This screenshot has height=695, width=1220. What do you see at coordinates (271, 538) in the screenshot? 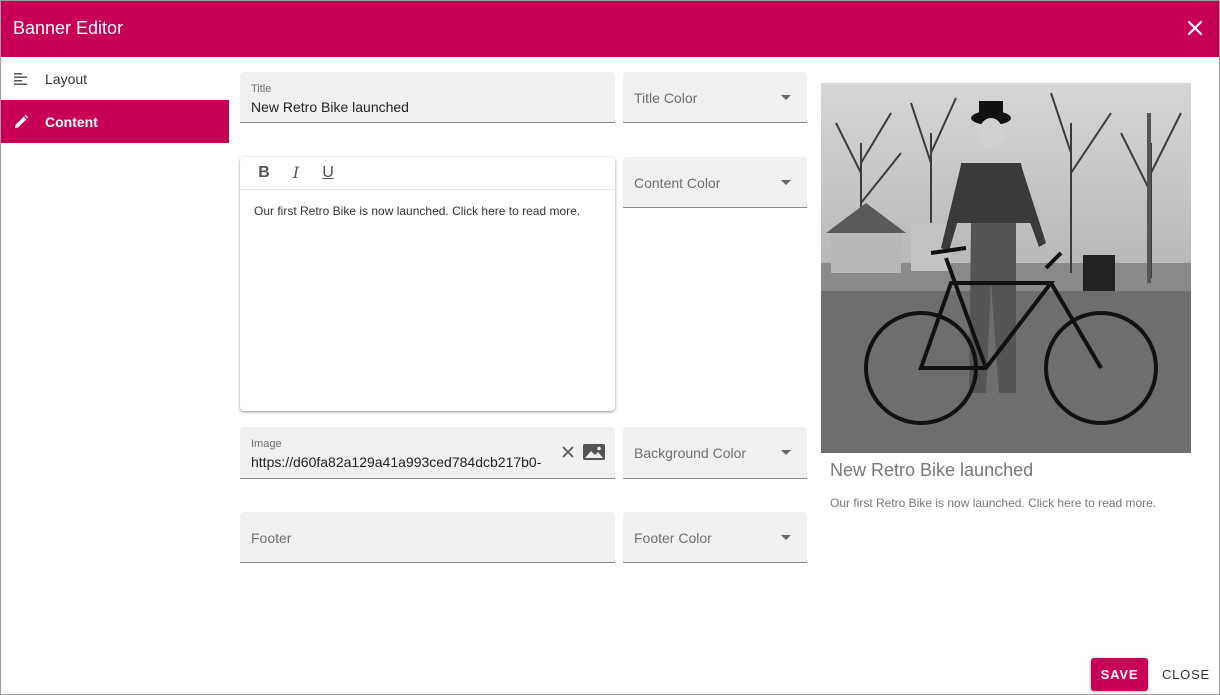
I see `footer-placeholder: Footer` at bounding box center [271, 538].